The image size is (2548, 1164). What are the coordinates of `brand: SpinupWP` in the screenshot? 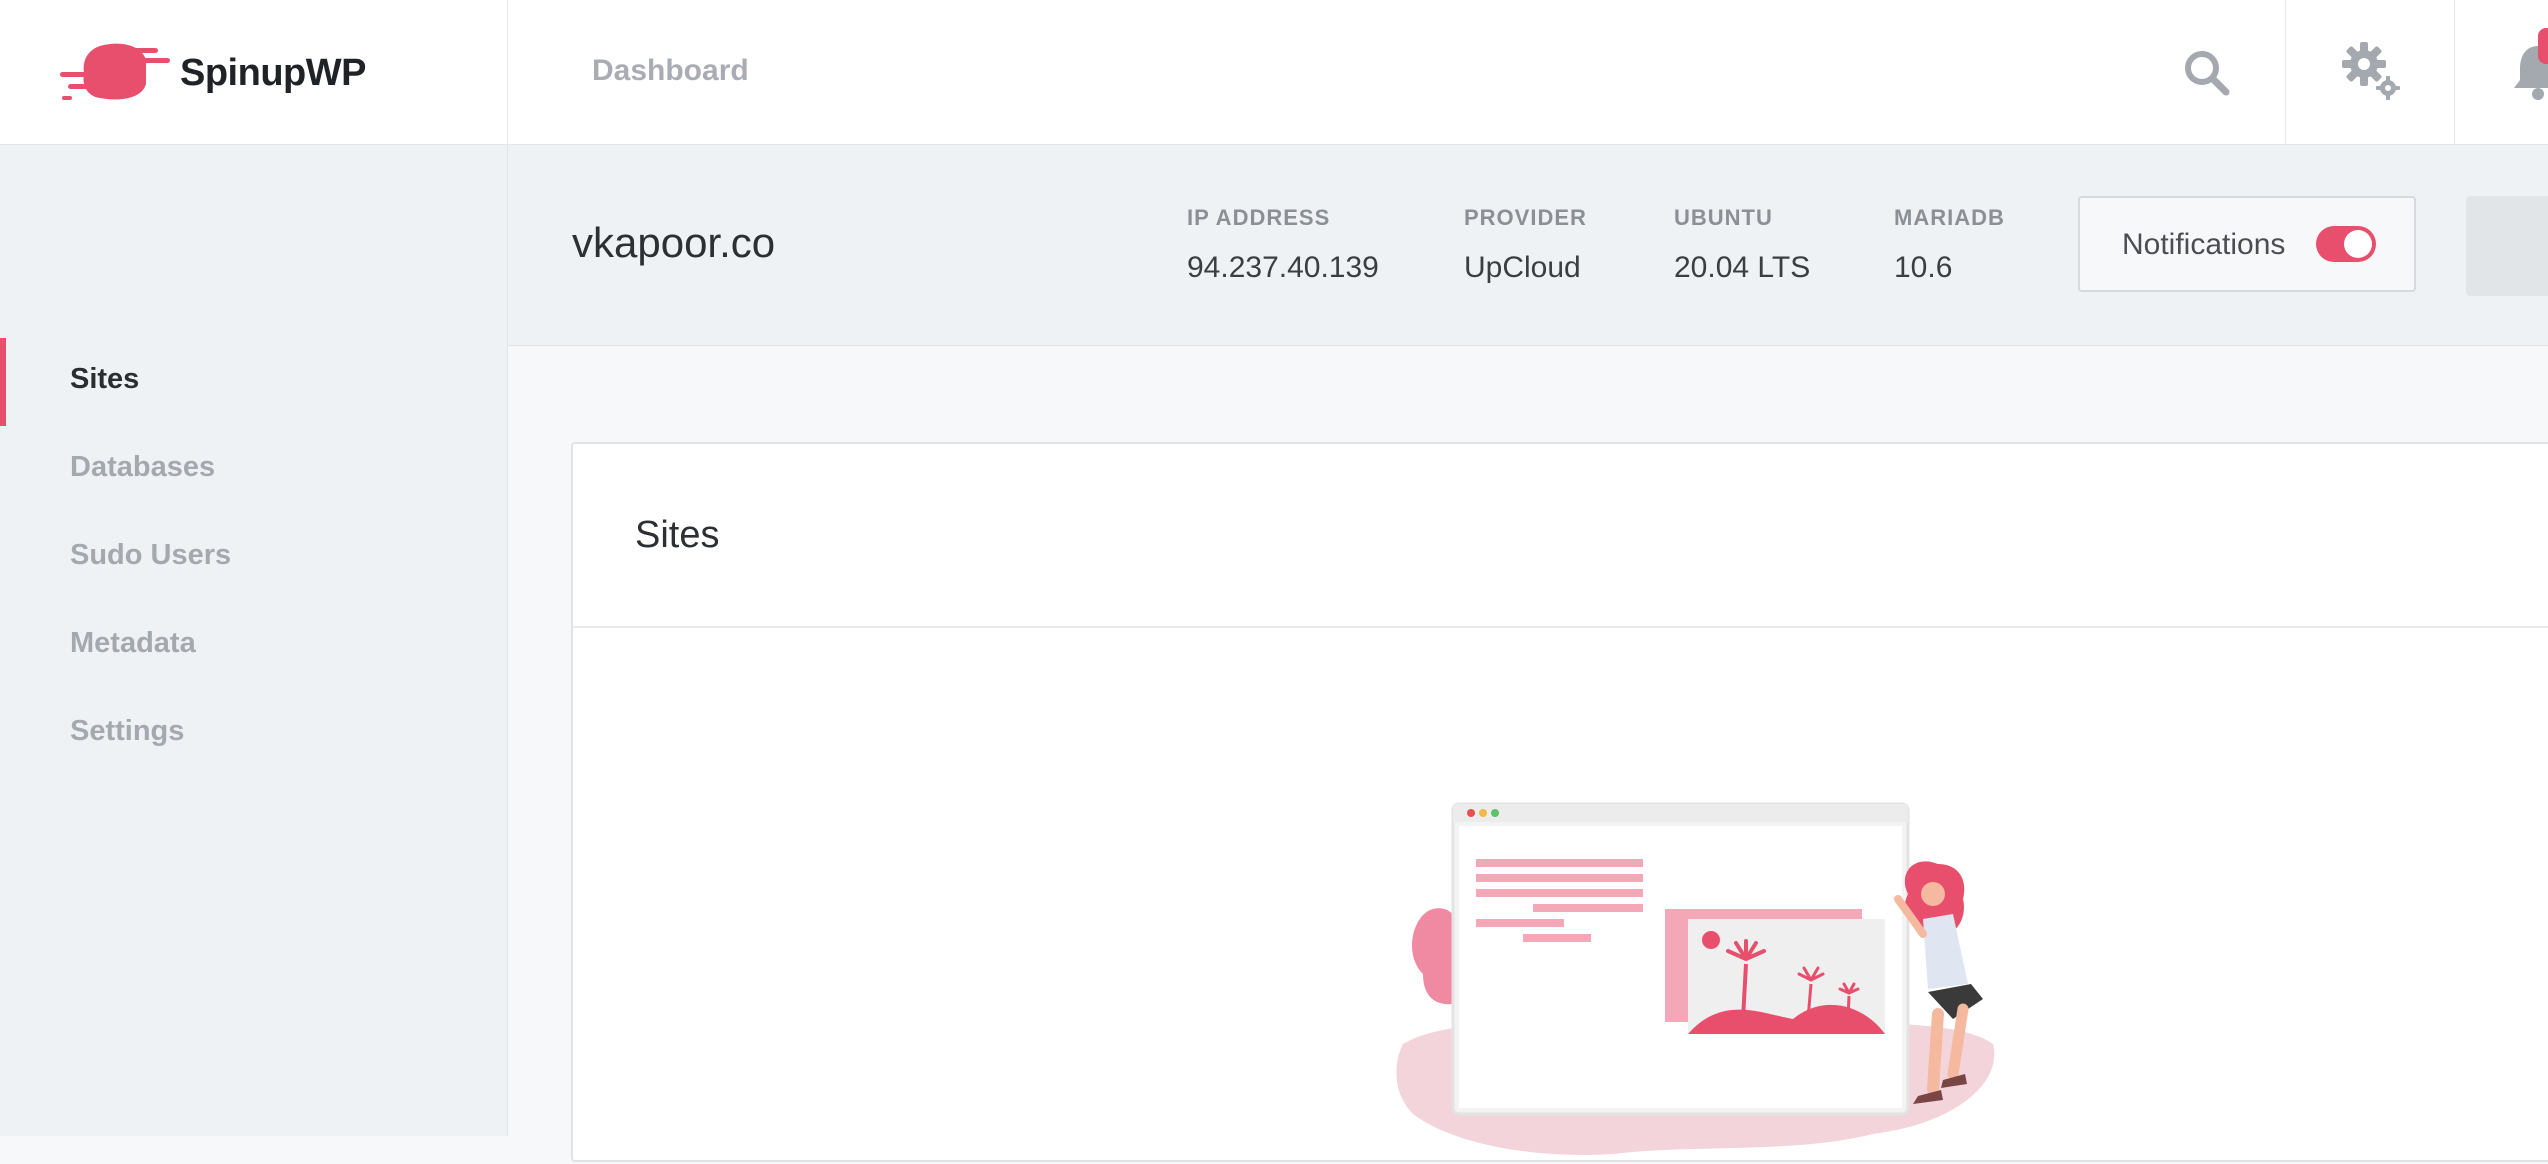 It's located at (254, 72).